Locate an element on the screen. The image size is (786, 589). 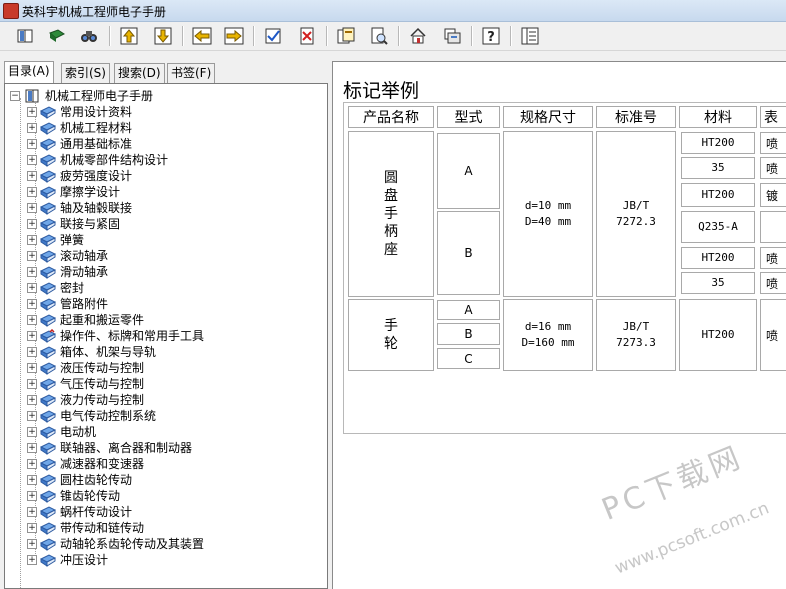
tree-item-label: 联接与紧固 is located at coordinates (90, 224).